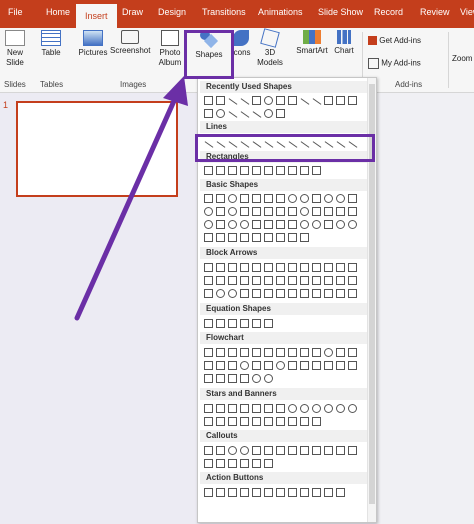  What do you see at coordinates (175, 91) in the screenshot?
I see `arrow-head` at bounding box center [175, 91].